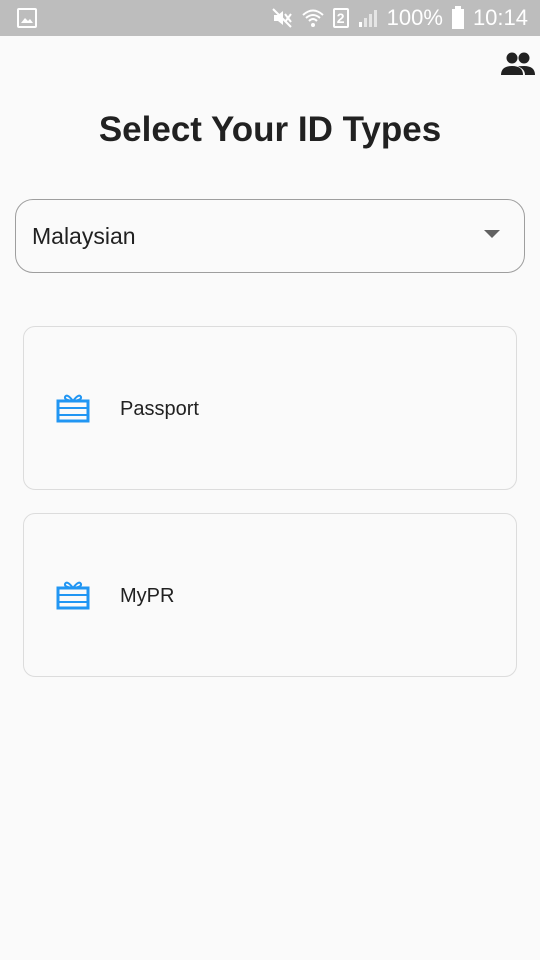 The width and height of the screenshot is (540, 960). What do you see at coordinates (270, 236) in the screenshot?
I see `nationality-dropdown: Malaysian` at bounding box center [270, 236].